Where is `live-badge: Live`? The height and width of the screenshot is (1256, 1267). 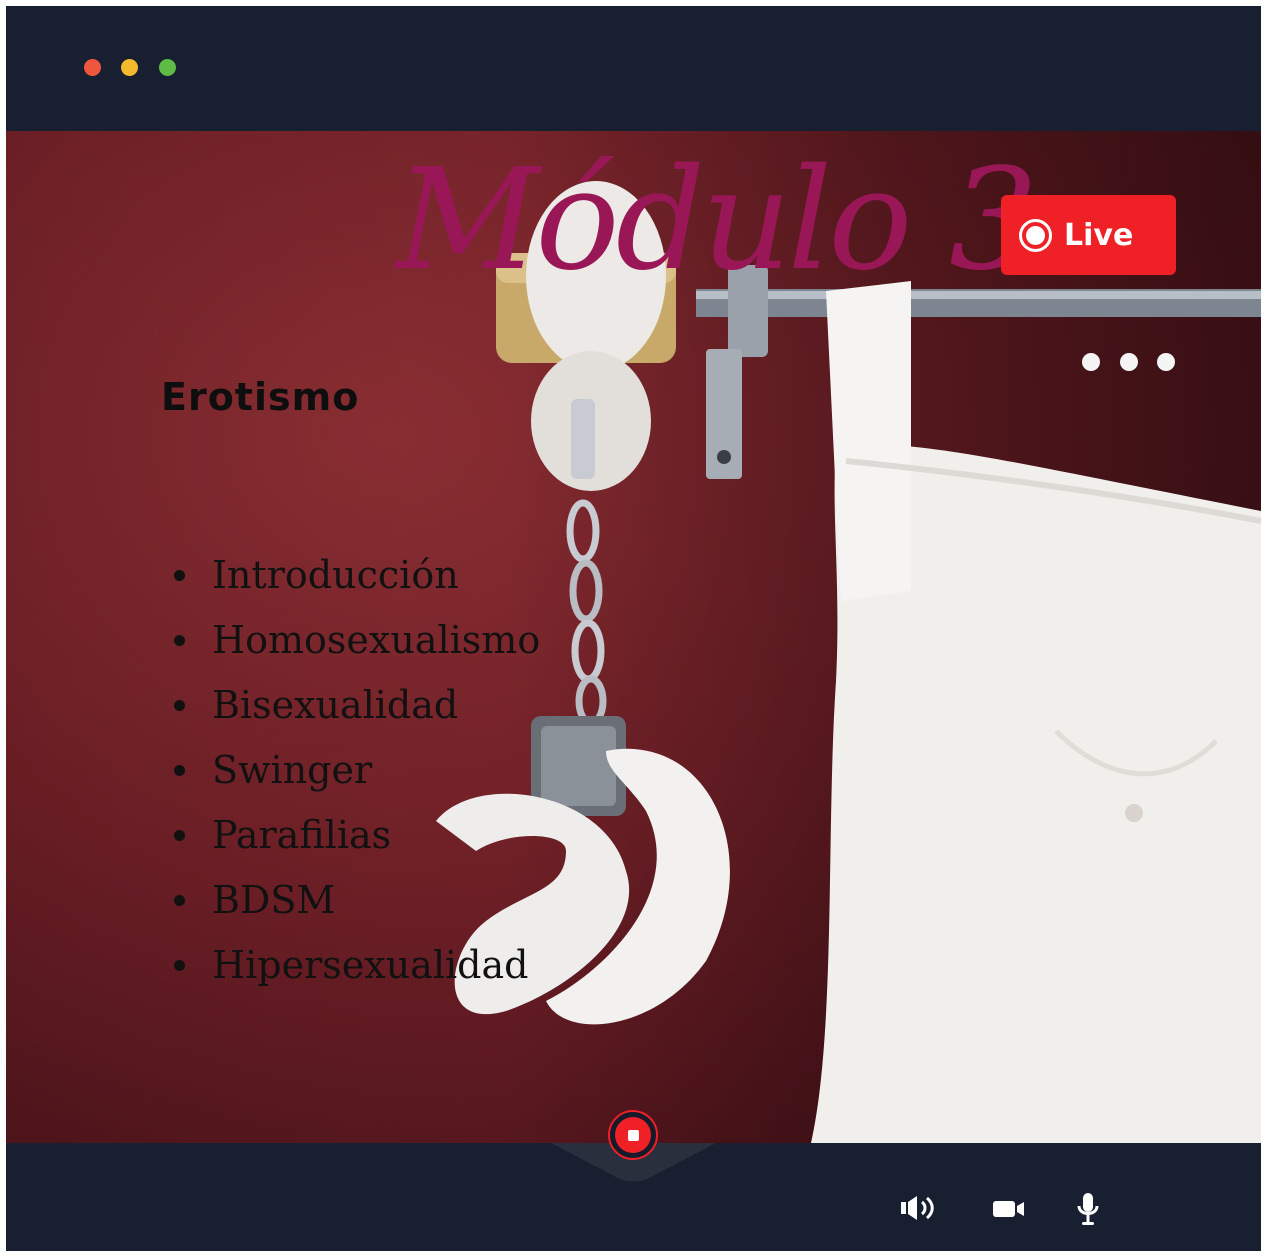 live-badge: Live is located at coordinates (1088, 235).